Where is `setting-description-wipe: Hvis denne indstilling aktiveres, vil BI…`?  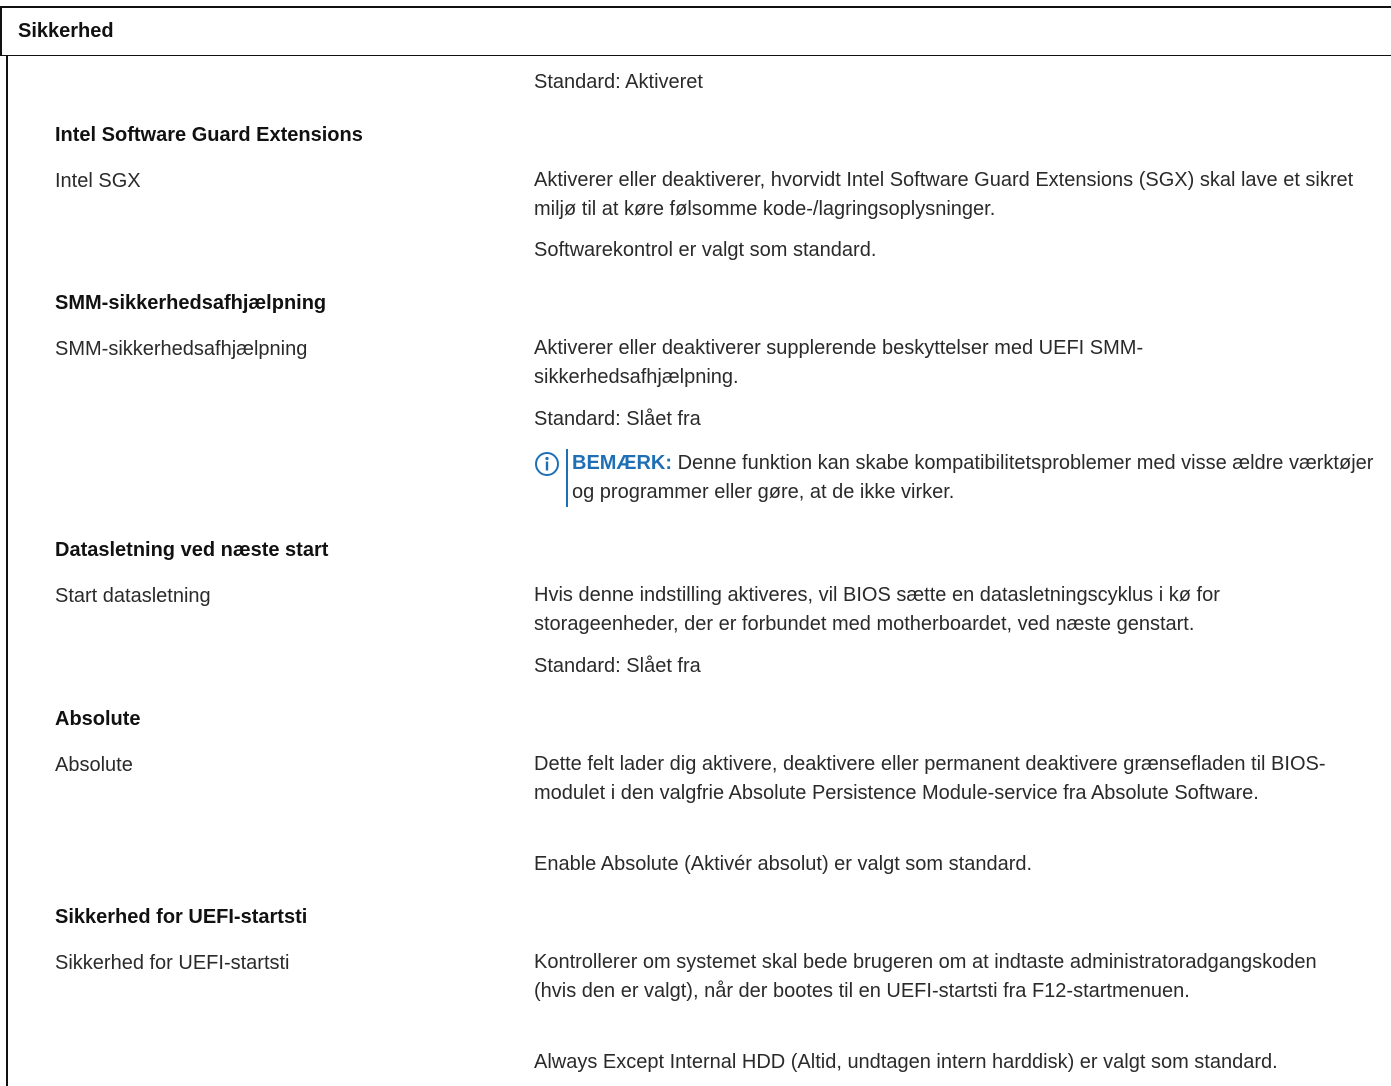 setting-description-wipe: Hvis denne indstilling aktiveres, vil BI… is located at coordinates (877, 609).